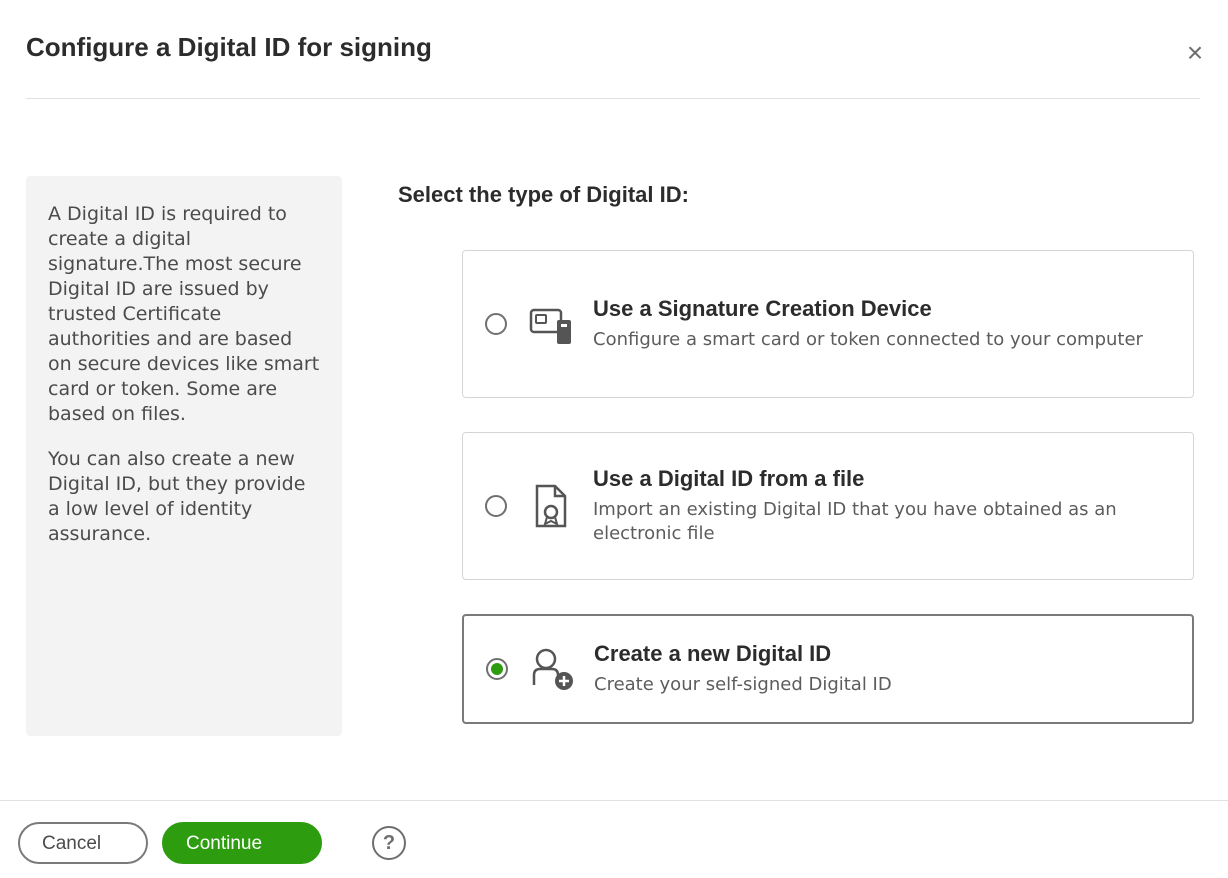 This screenshot has height=878, width=1228. I want to click on radio-signature-creation-device, so click(496, 324).